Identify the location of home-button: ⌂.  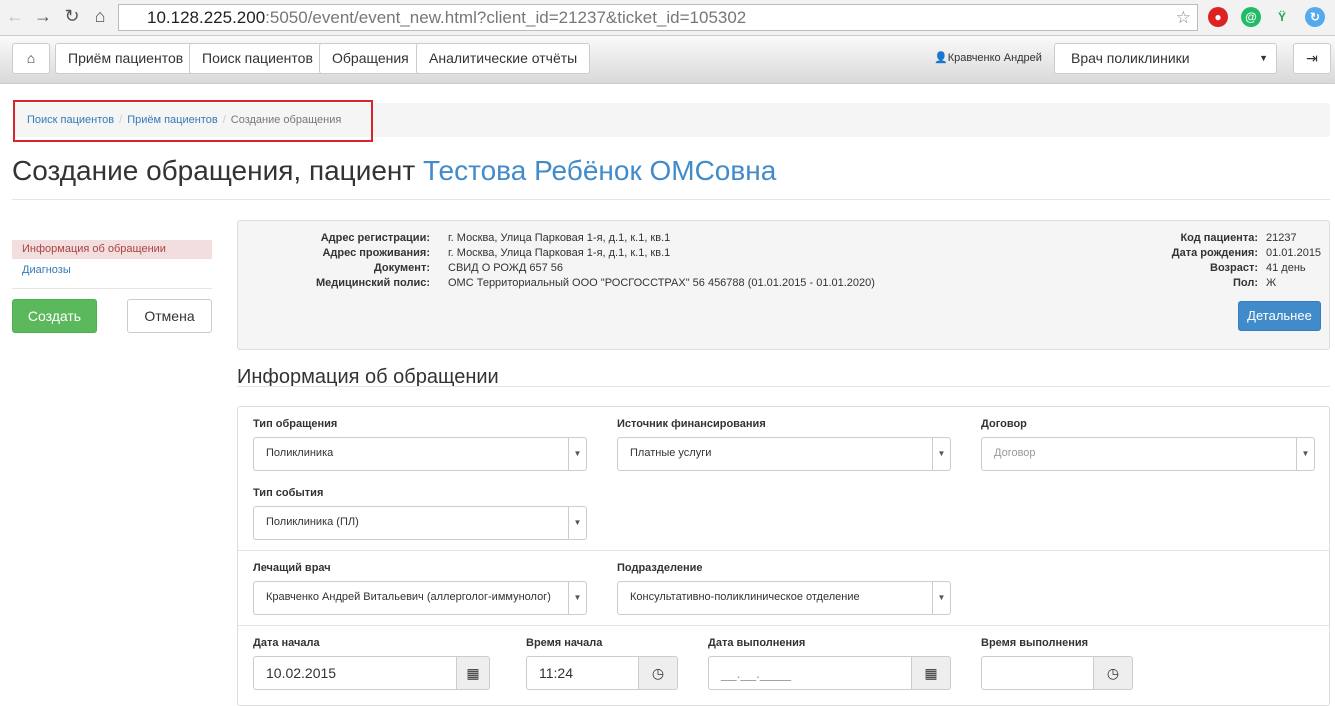
(31, 58).